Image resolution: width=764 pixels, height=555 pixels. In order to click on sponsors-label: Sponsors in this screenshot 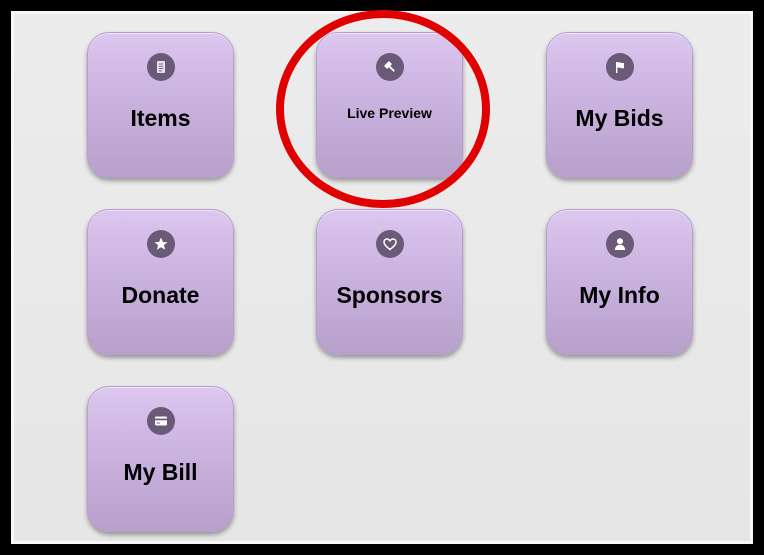, I will do `click(389, 295)`.